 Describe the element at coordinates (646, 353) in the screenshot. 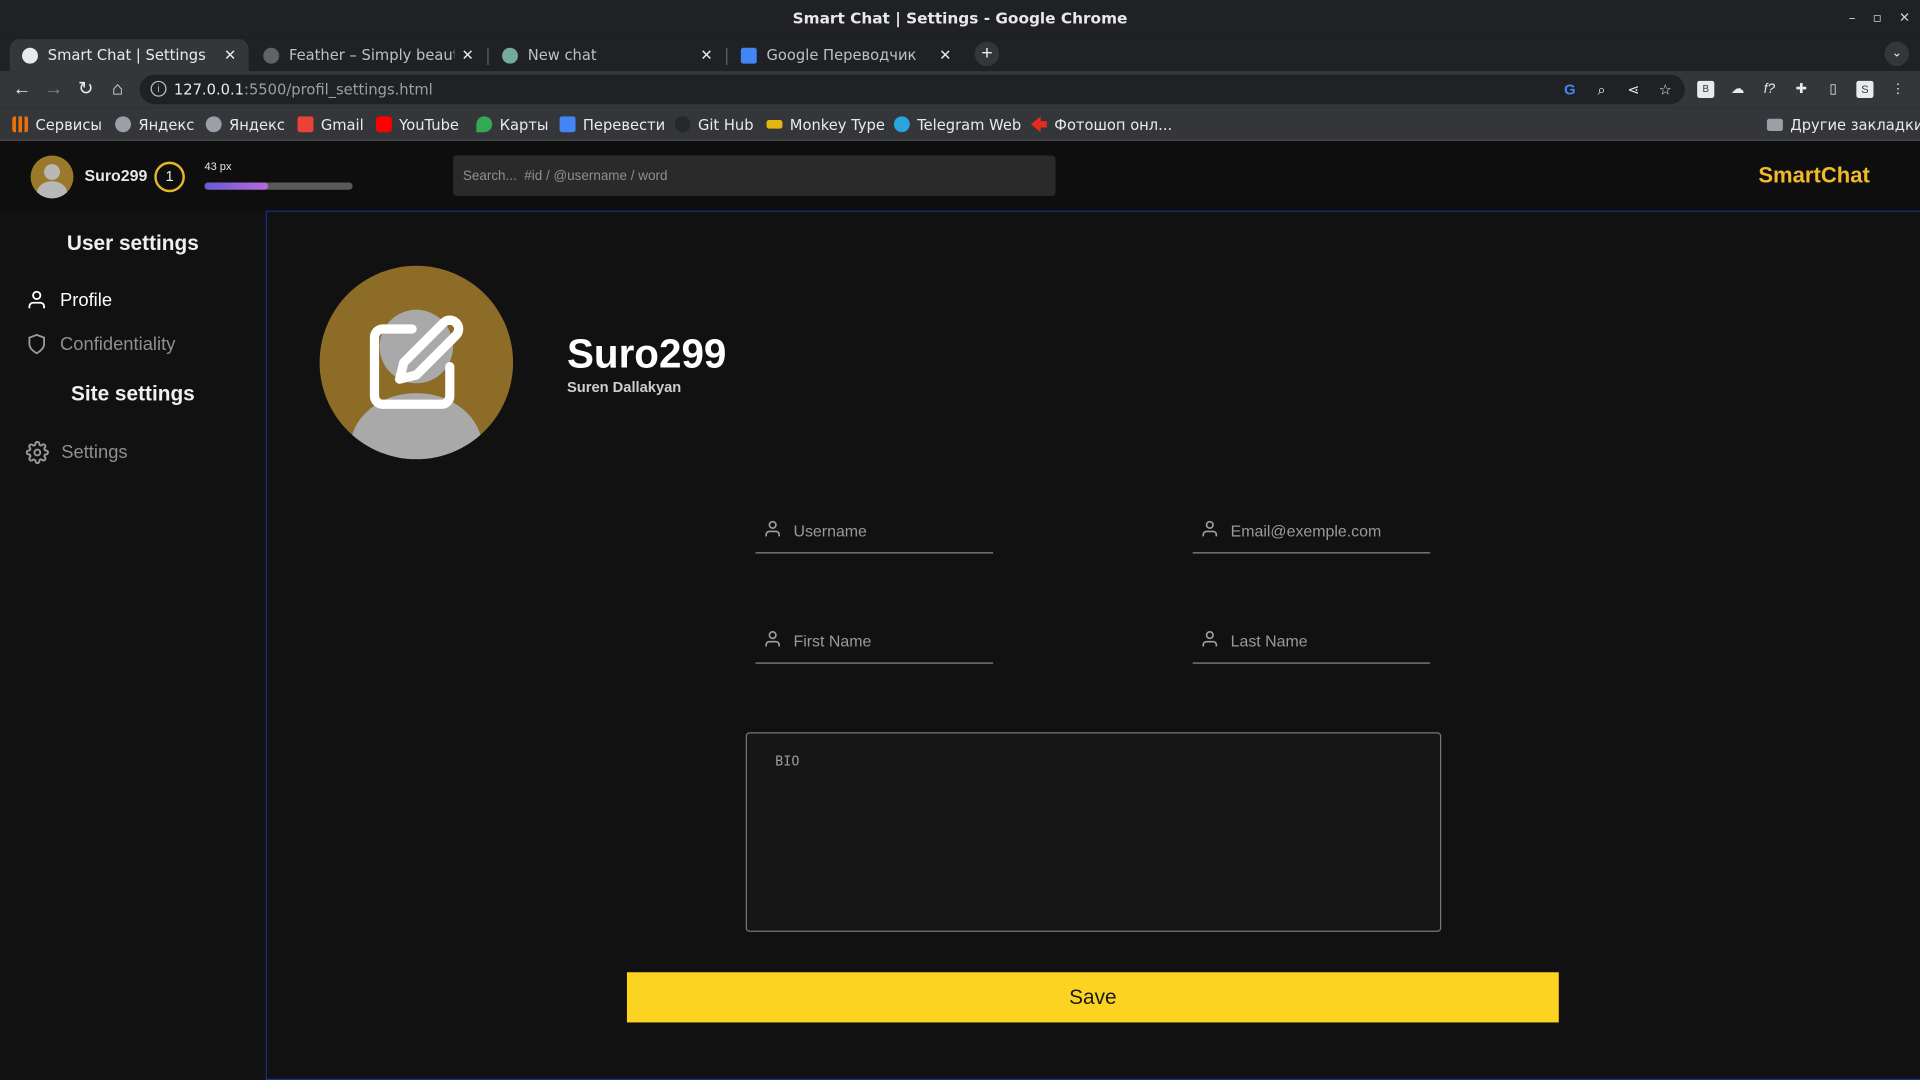

I see `profile-display-name: Suro299` at that location.